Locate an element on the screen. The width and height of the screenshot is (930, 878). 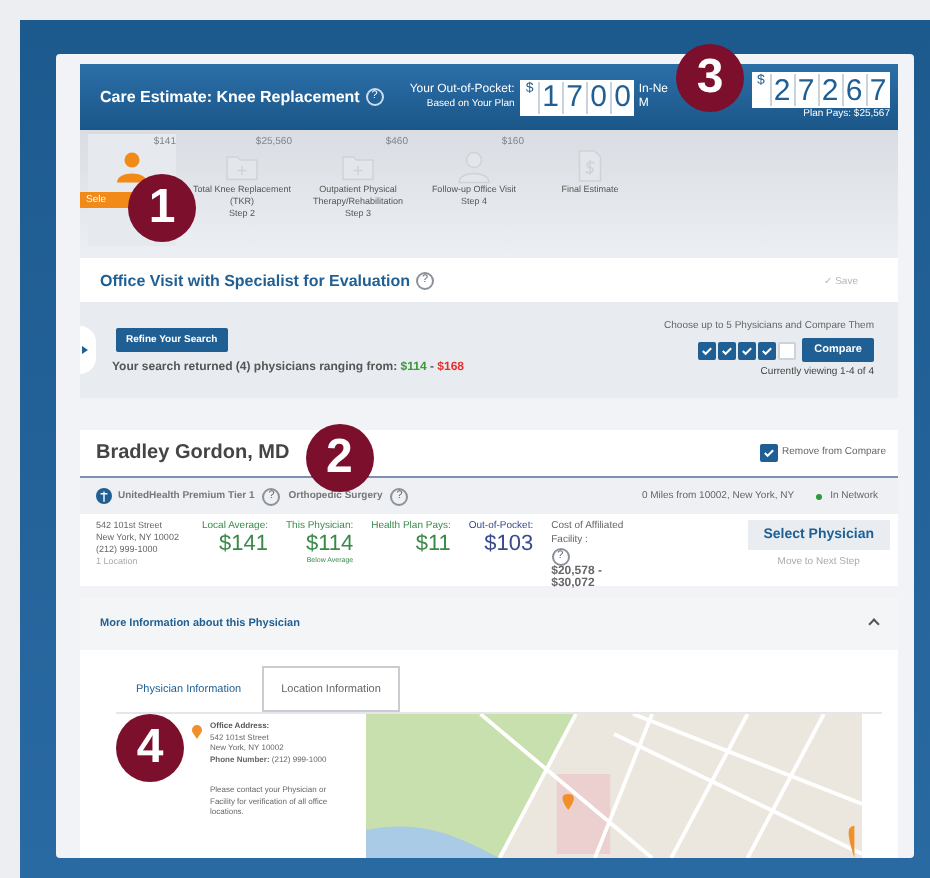
page-title: Care Estimate: Knee Replacement is located at coordinates (230, 97).